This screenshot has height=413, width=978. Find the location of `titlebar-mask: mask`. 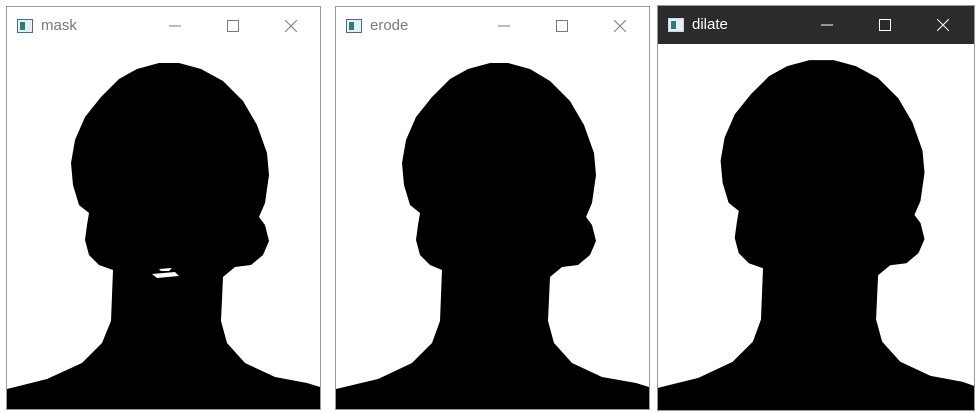

titlebar-mask: mask is located at coordinates (163, 26).